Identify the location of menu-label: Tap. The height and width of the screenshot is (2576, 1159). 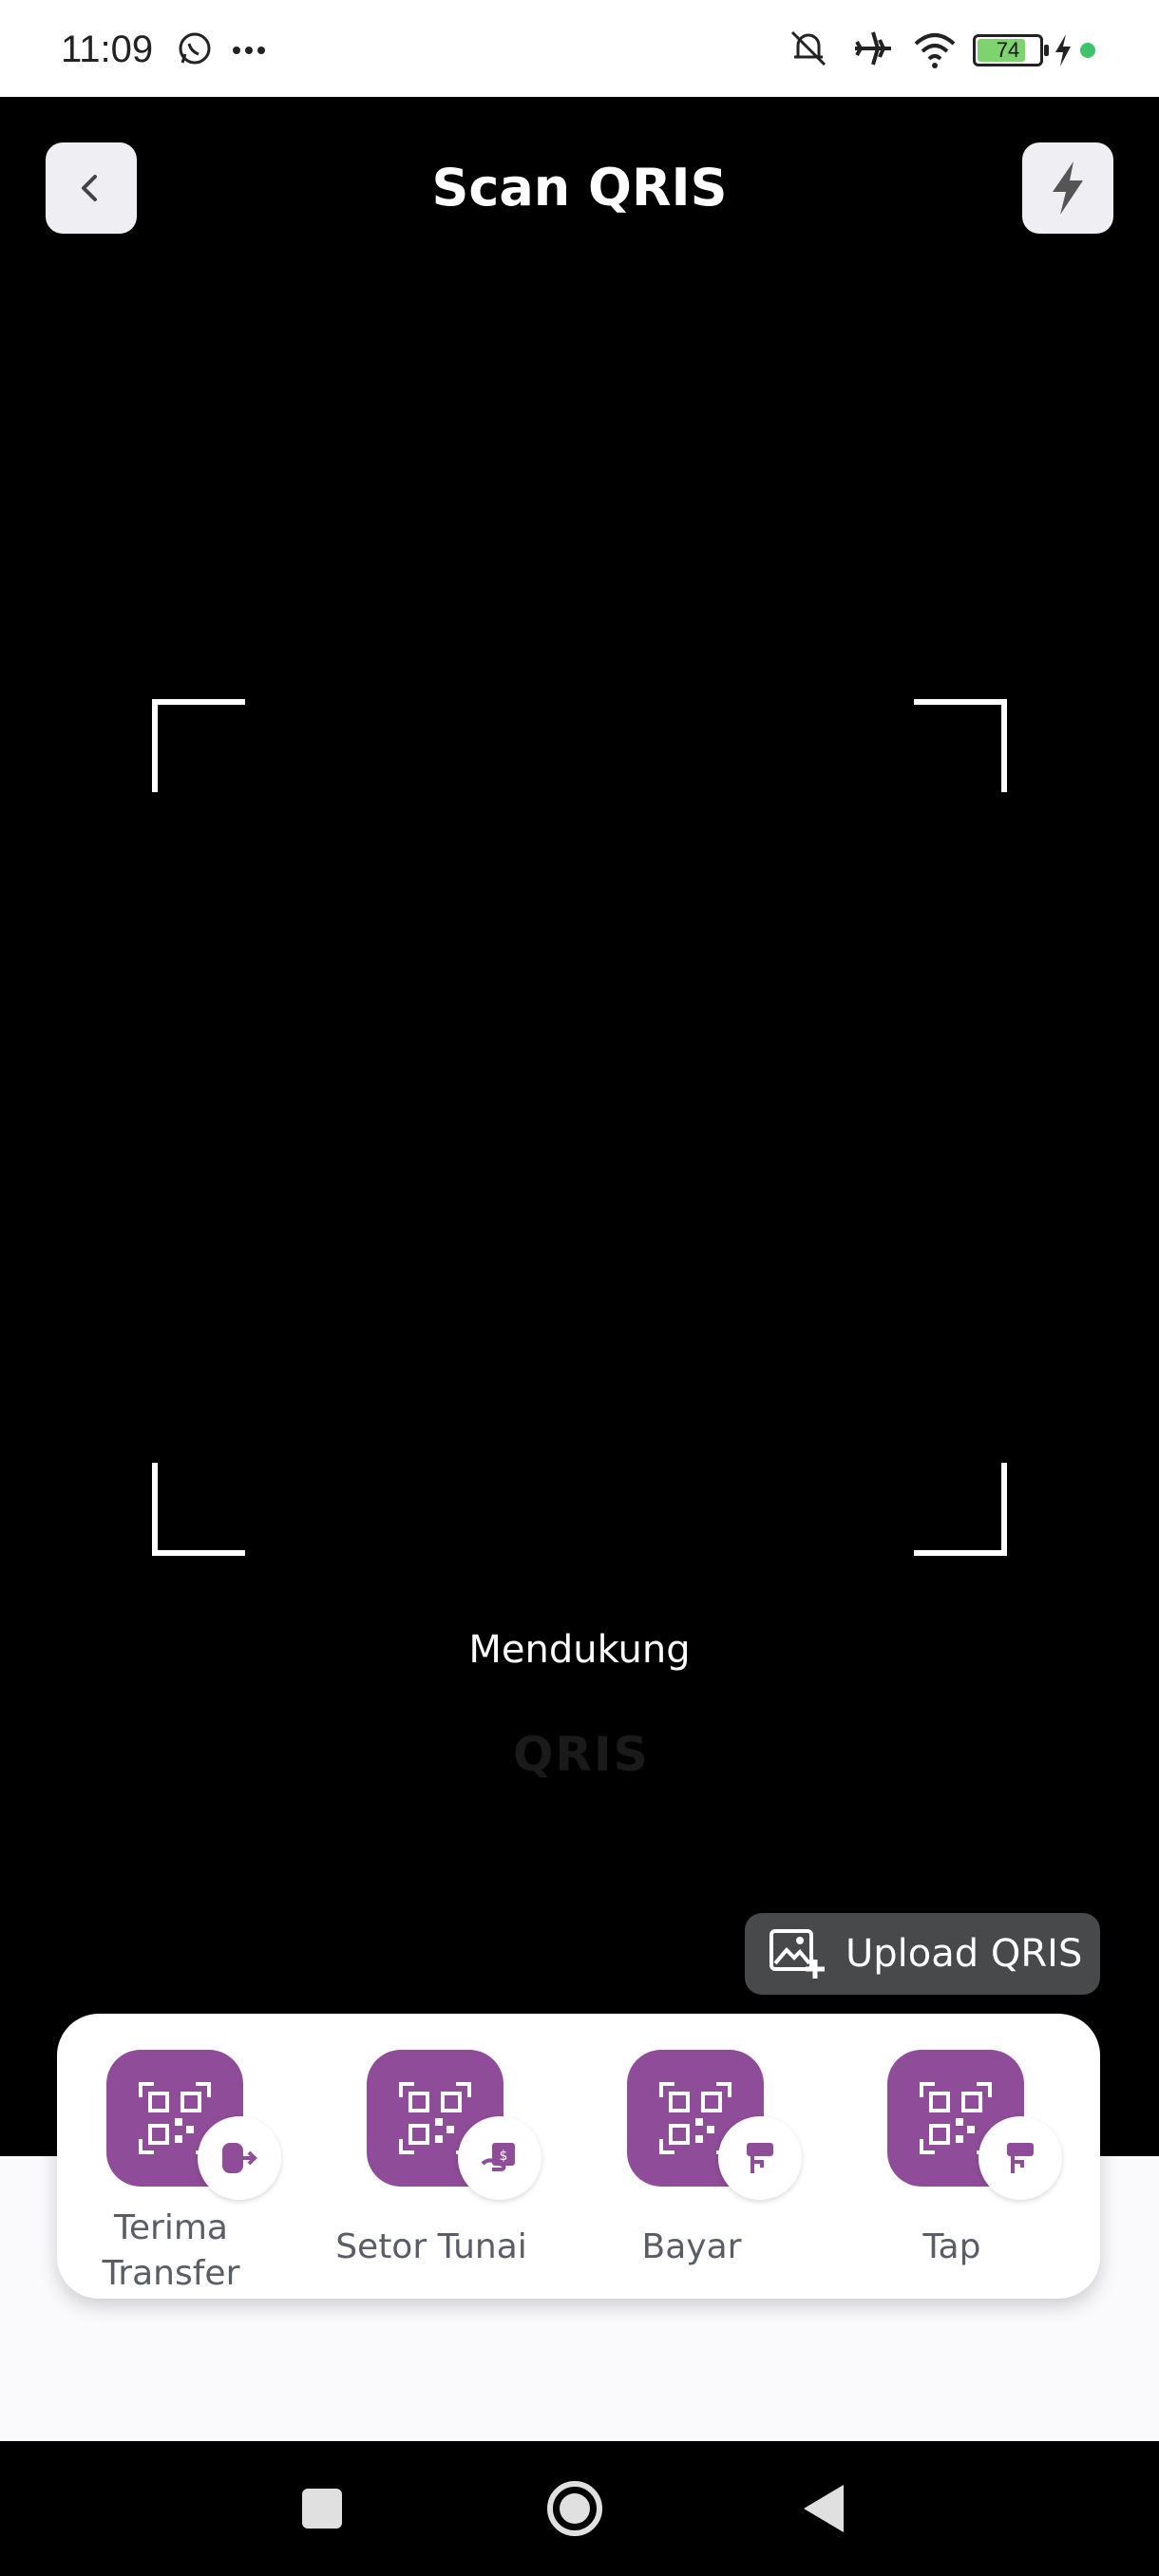
(951, 2246).